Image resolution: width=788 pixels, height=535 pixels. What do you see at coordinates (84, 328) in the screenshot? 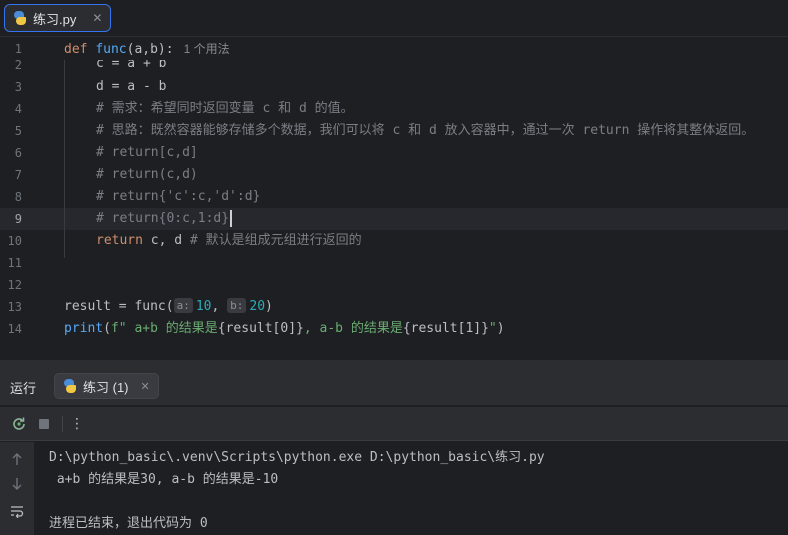
I see `builtin-function: print` at bounding box center [84, 328].